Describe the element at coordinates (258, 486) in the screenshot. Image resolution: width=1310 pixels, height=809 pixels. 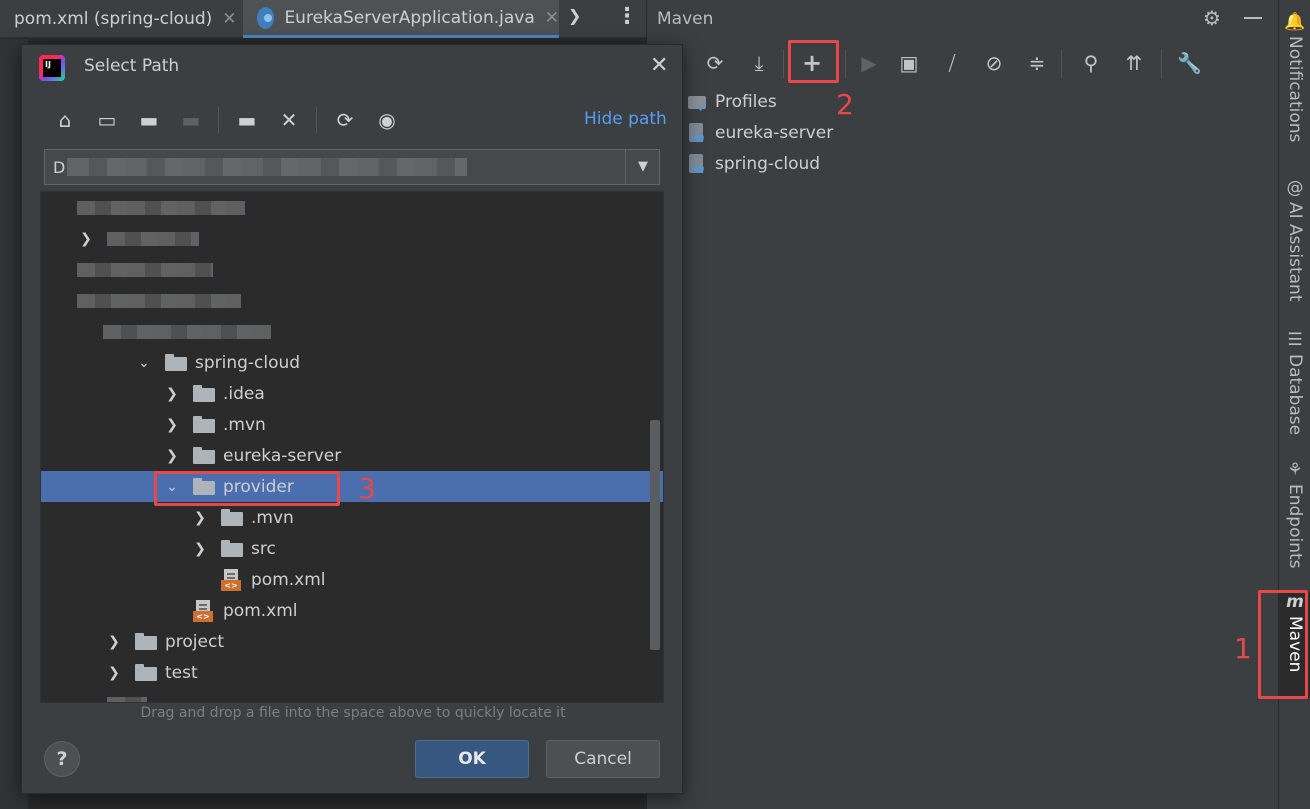
I see `tree-row-label: provider` at that location.